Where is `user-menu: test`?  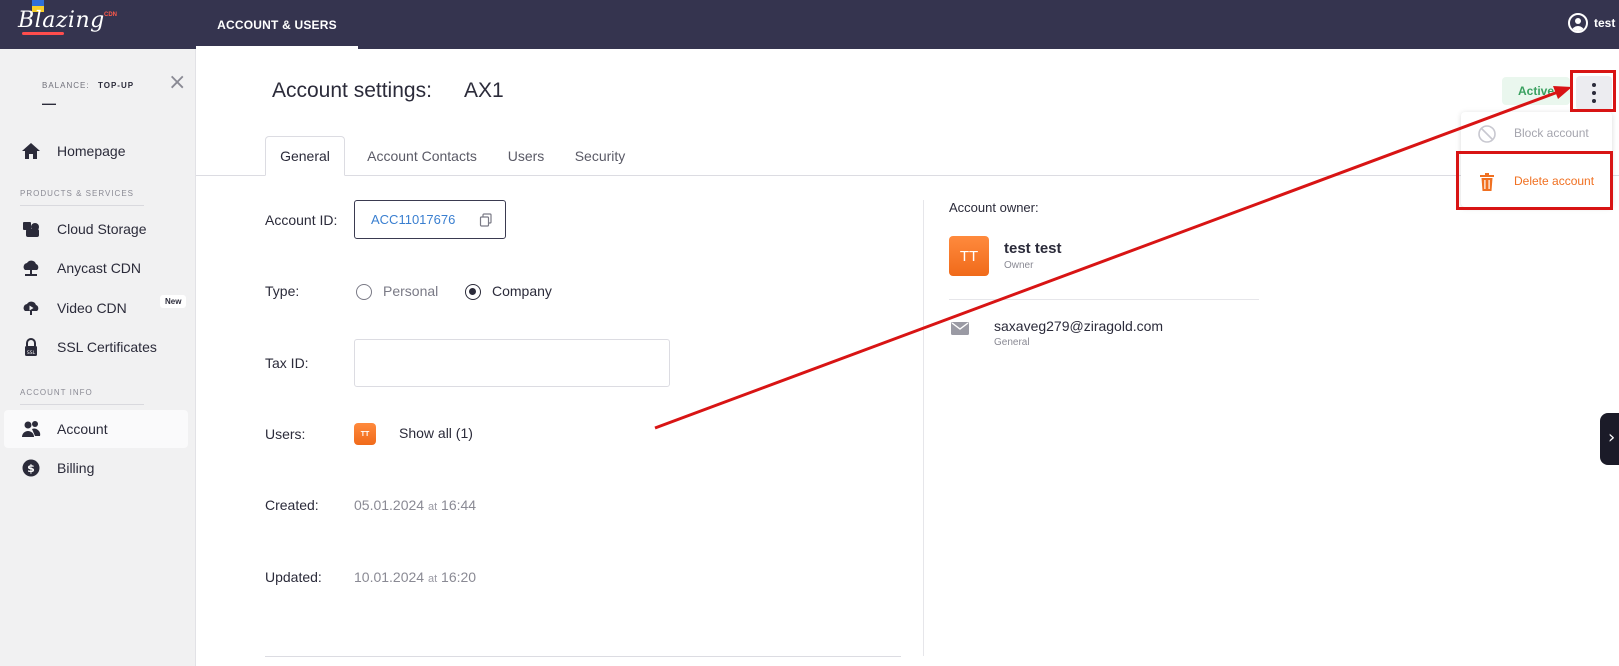 user-menu: test is located at coordinates (1591, 23).